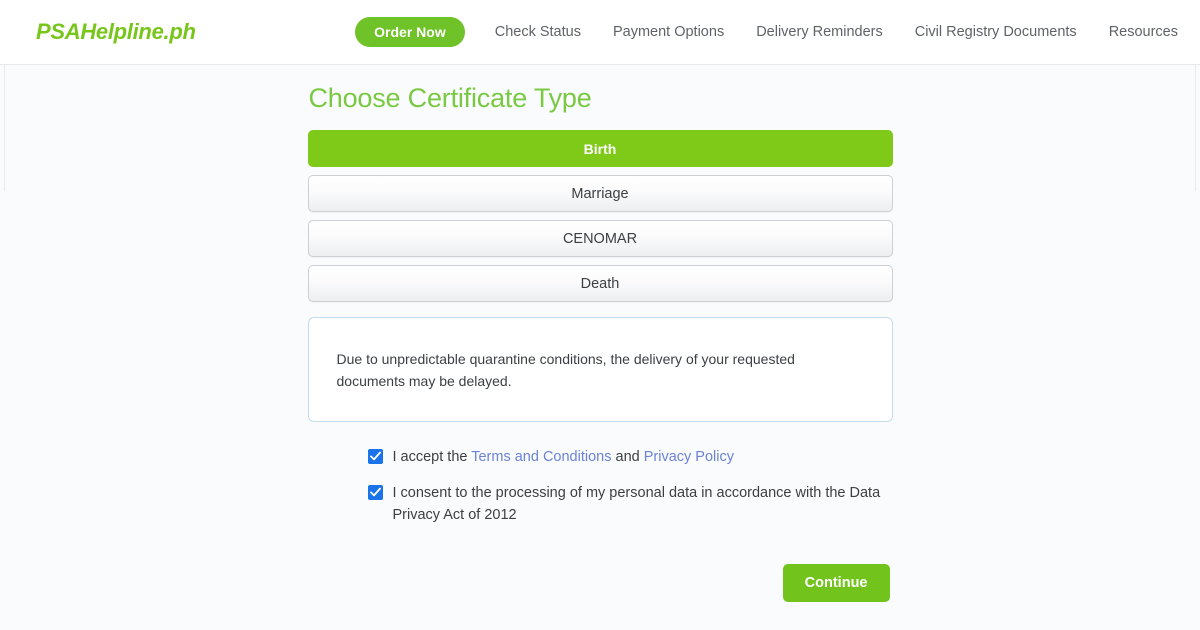  Describe the element at coordinates (410, 32) in the screenshot. I see `nav-item-order-now: Order Now` at that location.